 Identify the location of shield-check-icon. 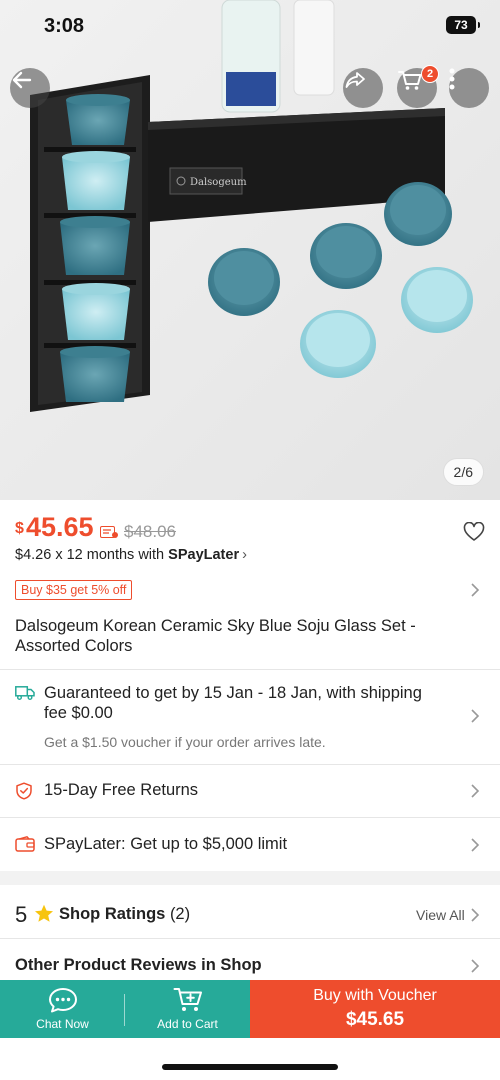
(24, 791).